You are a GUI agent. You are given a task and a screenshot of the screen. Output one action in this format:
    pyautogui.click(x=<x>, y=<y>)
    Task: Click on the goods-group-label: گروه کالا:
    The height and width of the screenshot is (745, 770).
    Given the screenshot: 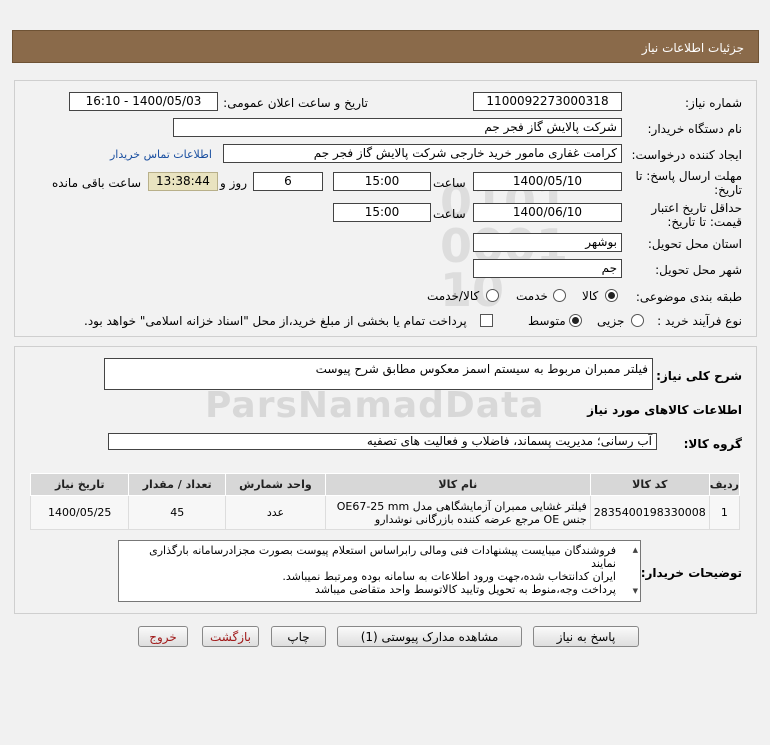 What is the action you would take?
    pyautogui.click(x=712, y=444)
    